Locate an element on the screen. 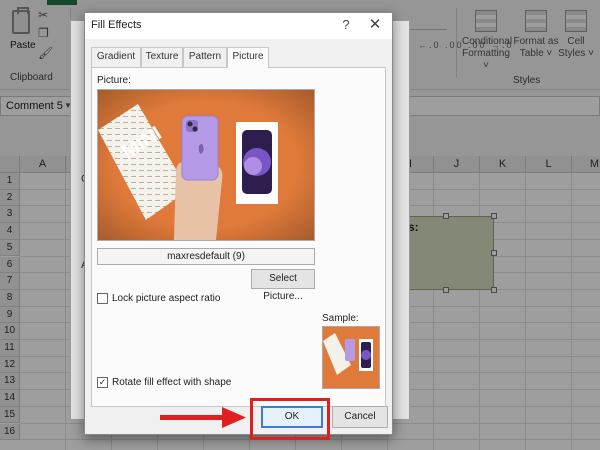 The height and width of the screenshot is (450, 600). lock-aspect-row: Lock picture aspect ratio is located at coordinates (158, 298).